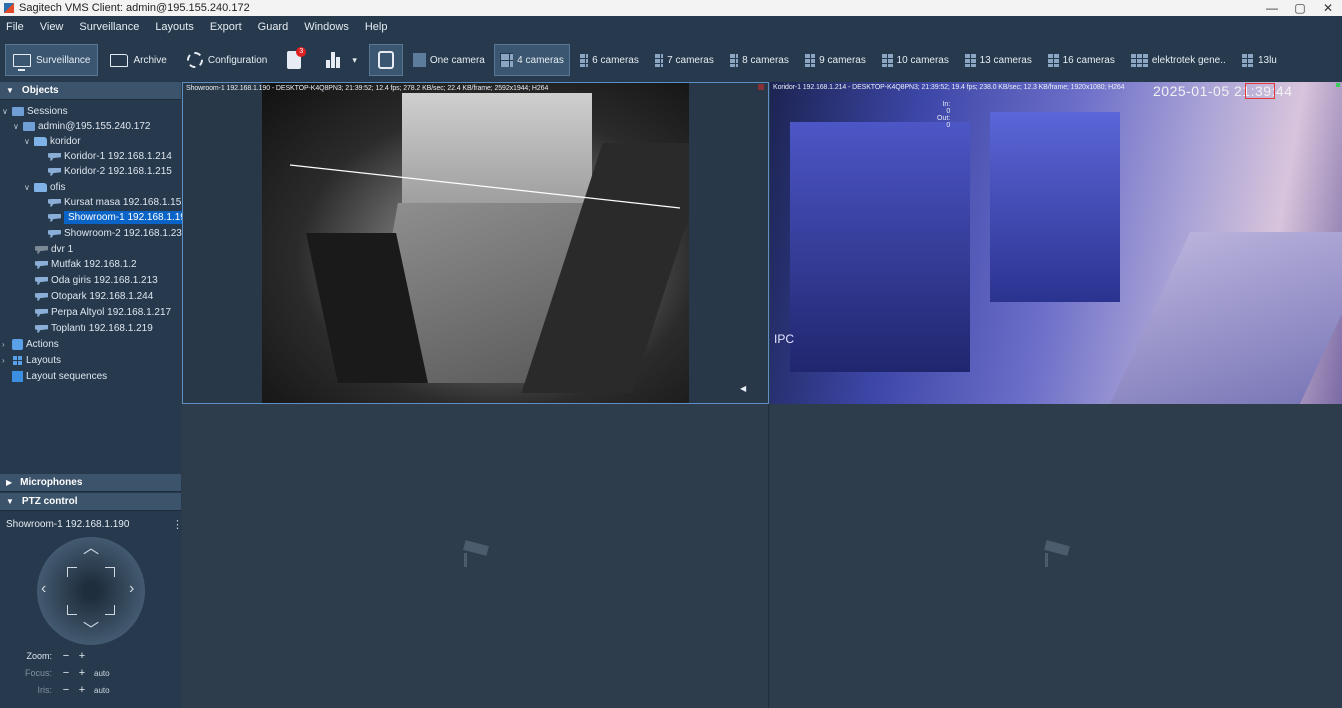 The image size is (1342, 708). What do you see at coordinates (66, 656) in the screenshot?
I see `zoom-out-button: −` at bounding box center [66, 656].